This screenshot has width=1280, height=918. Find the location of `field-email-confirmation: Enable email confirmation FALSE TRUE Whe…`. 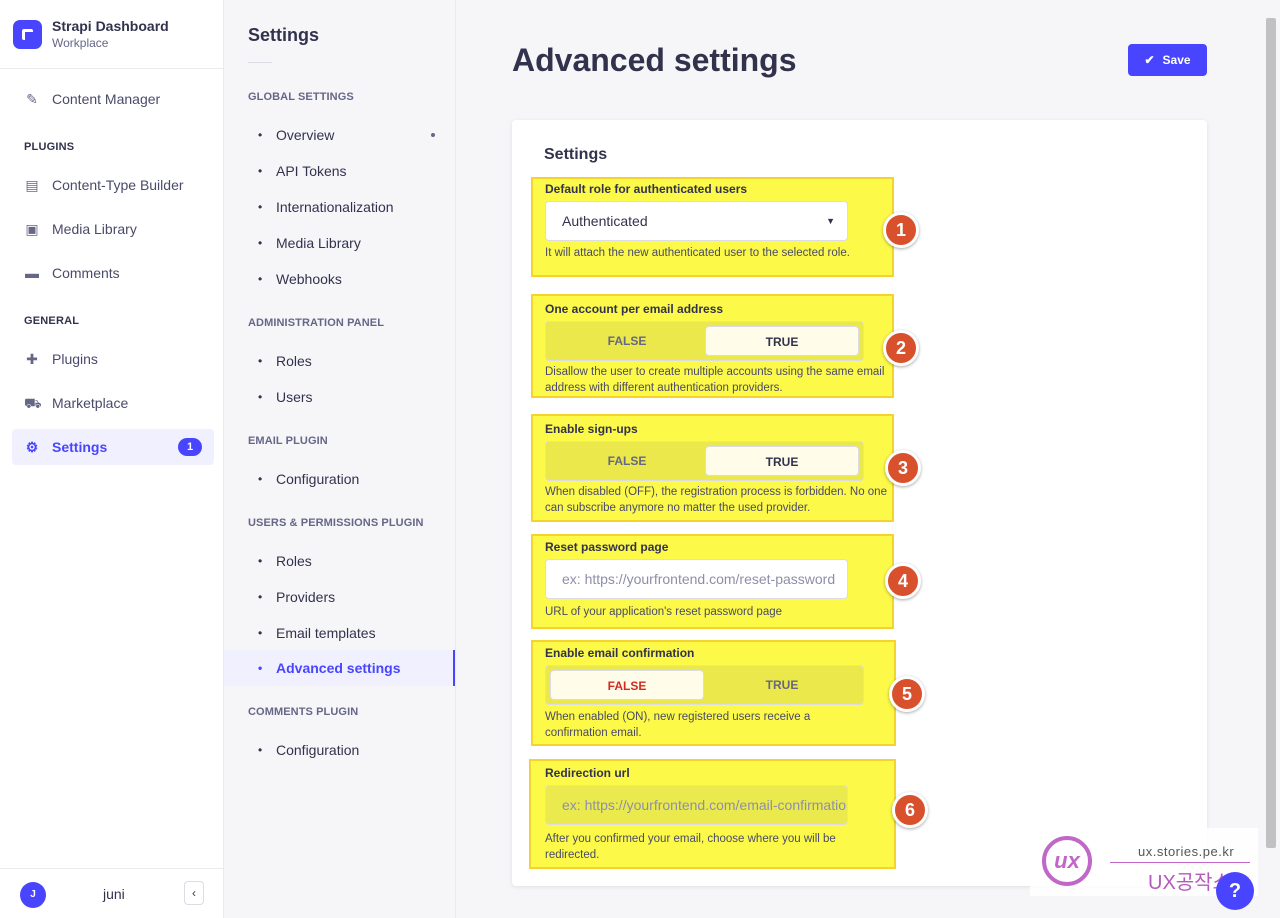

field-email-confirmation: Enable email confirmation FALSE TRUE Whe… is located at coordinates (713, 693).